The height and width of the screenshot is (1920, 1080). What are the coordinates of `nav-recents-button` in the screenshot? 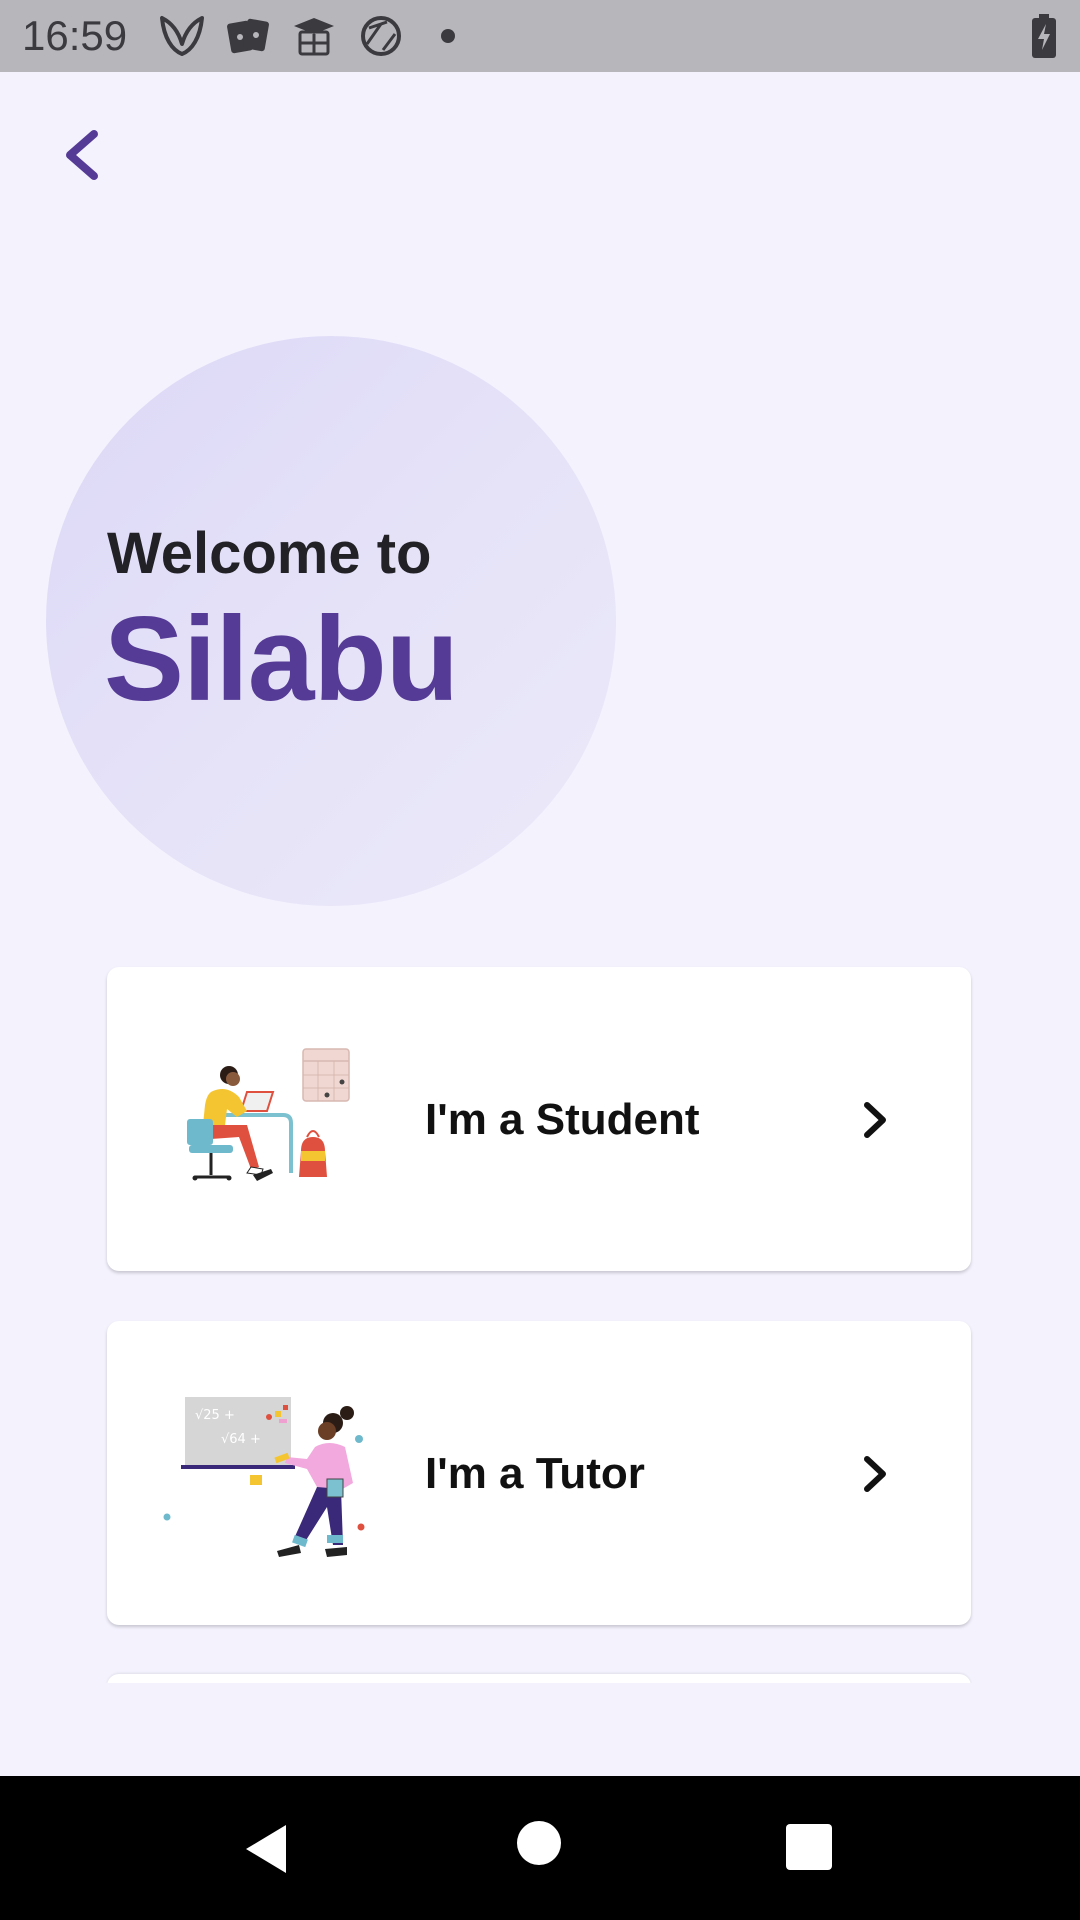 It's located at (809, 1847).